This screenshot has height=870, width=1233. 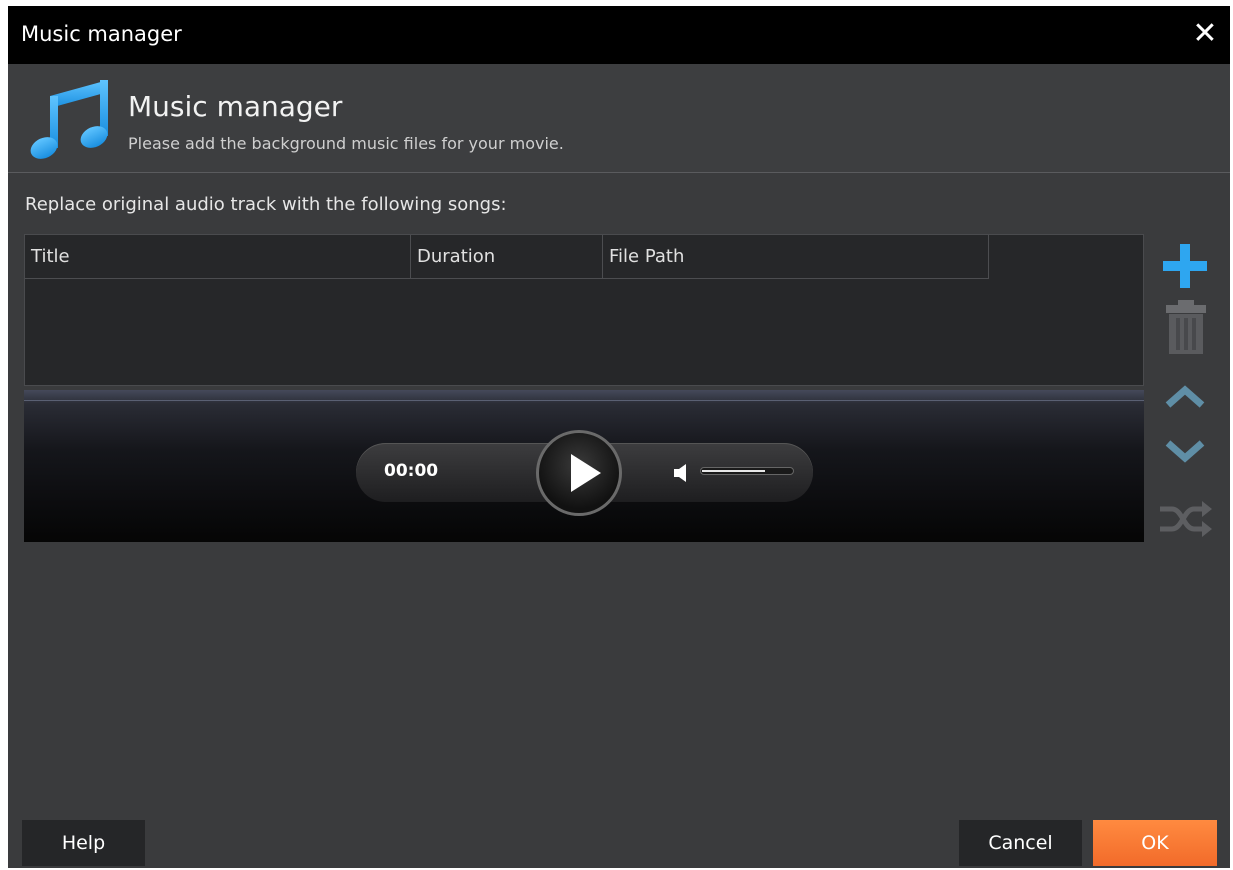 What do you see at coordinates (619, 35) in the screenshot?
I see `title-bar: Music manager ✕` at bounding box center [619, 35].